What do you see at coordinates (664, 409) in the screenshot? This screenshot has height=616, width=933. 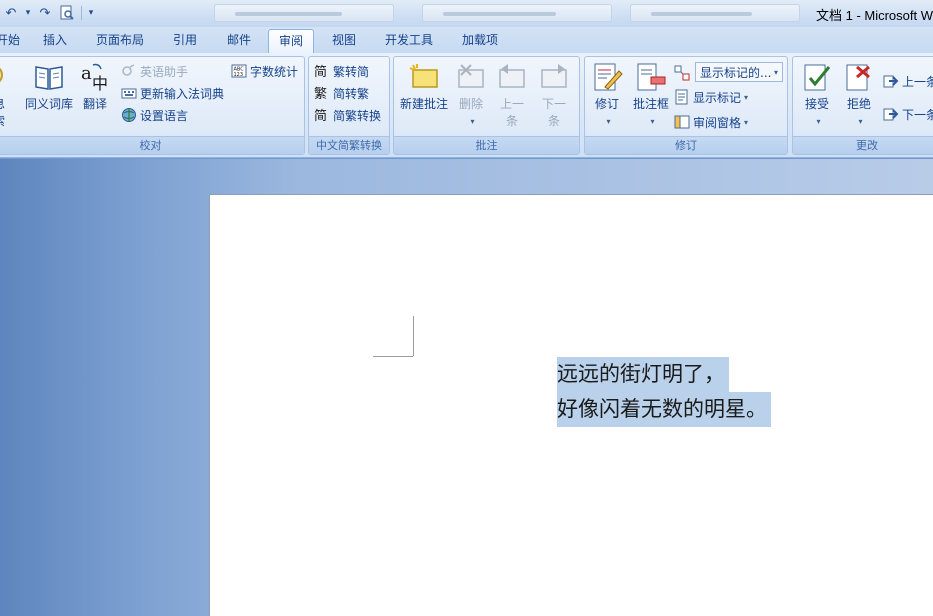 I see `document-text-line: 好像闪着无数的明星。` at bounding box center [664, 409].